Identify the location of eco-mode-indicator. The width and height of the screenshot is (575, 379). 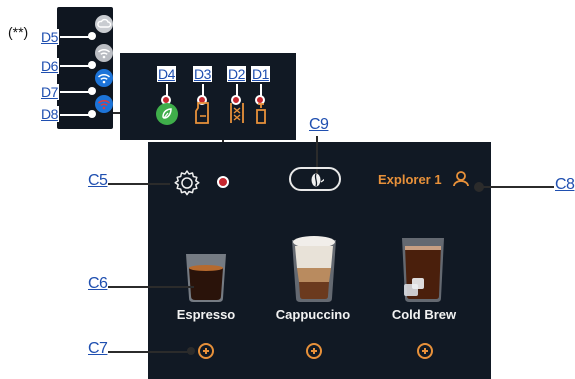
(167, 114).